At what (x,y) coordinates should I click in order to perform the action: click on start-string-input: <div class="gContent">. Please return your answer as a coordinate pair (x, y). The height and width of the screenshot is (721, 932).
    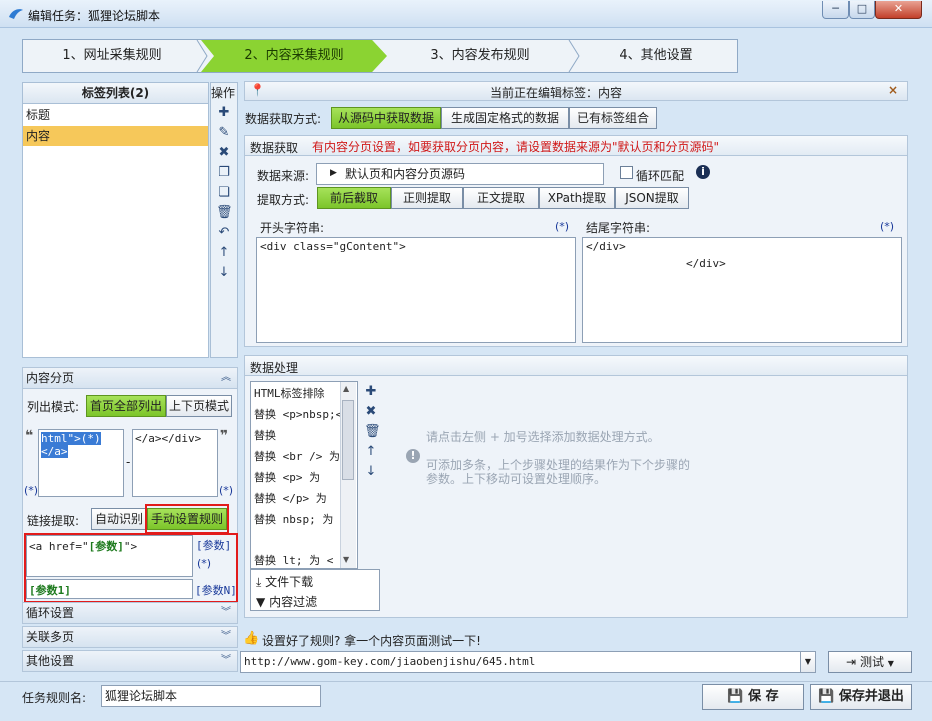
    Looking at the image, I should click on (416, 290).